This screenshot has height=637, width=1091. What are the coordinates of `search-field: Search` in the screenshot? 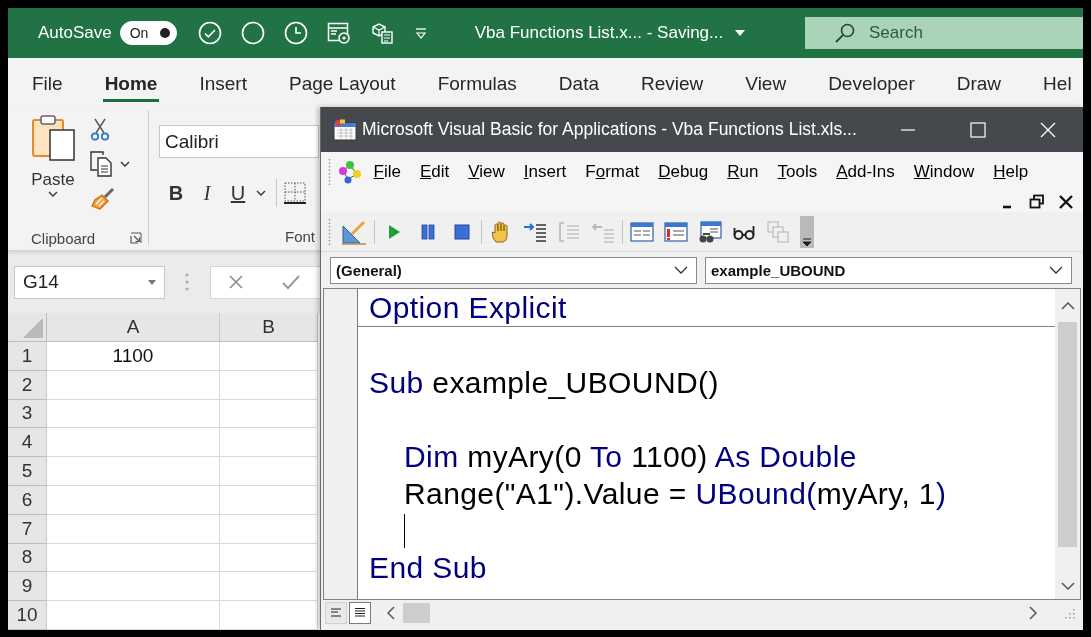 It's located at (944, 33).